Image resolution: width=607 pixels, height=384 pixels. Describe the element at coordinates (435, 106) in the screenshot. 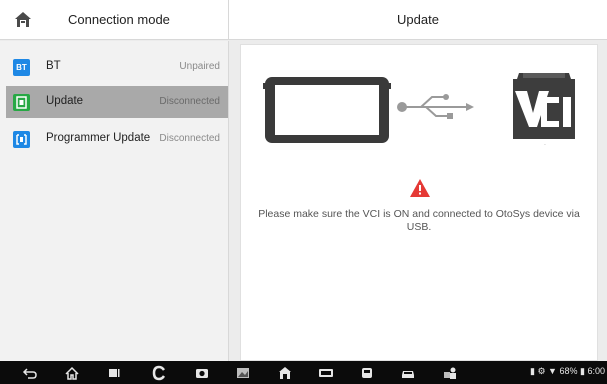

I see `usb-icon` at that location.